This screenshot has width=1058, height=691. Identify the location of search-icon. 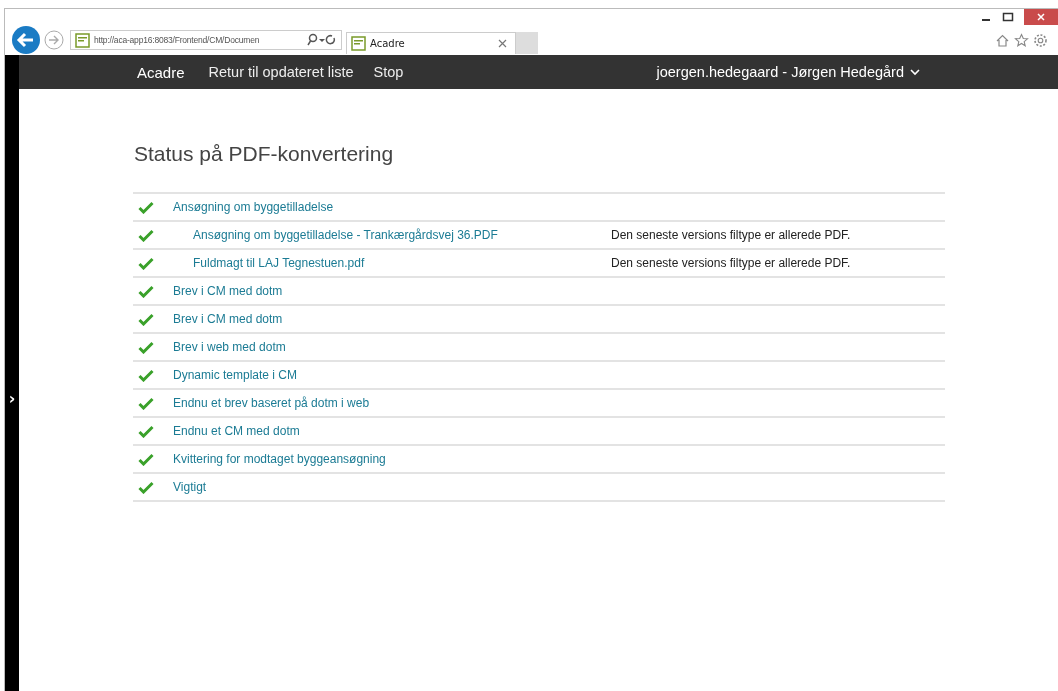
(322, 40).